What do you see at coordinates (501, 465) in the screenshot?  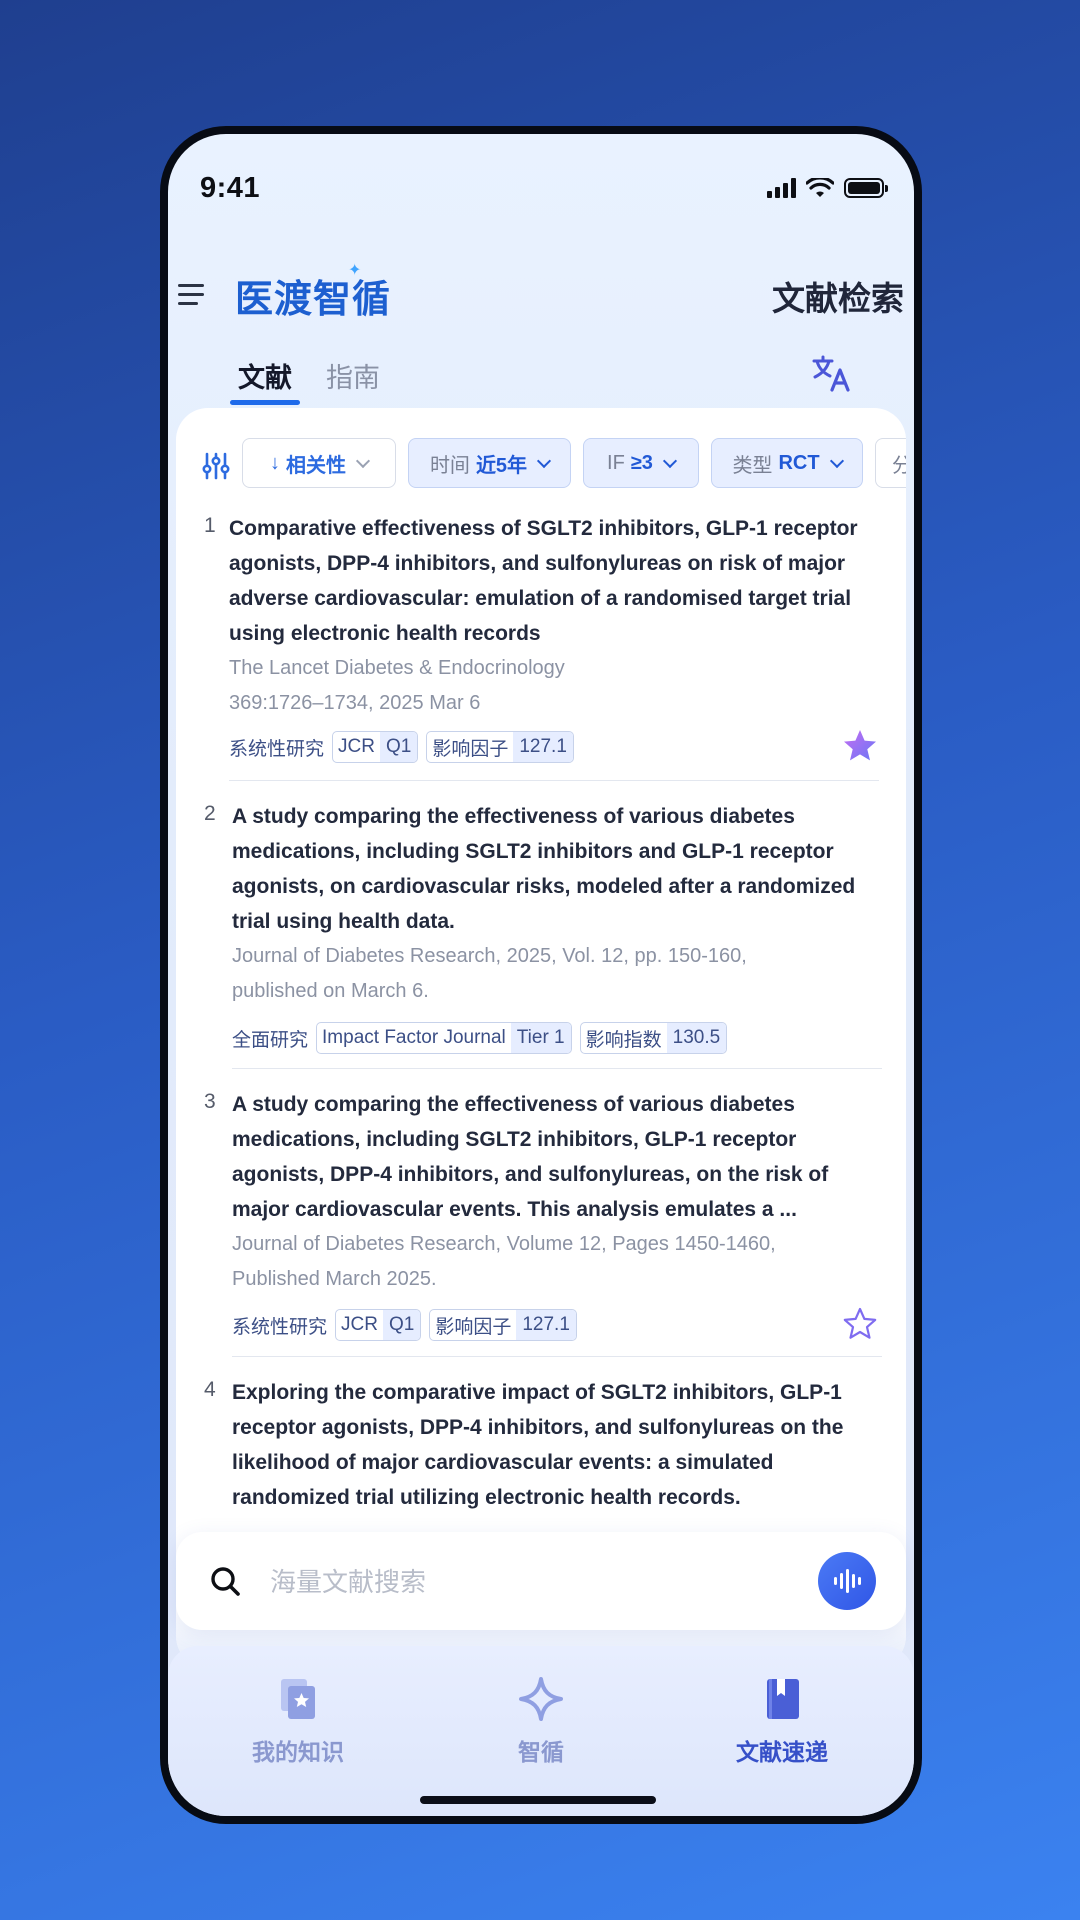 I see `time-filter-value: 近5年` at bounding box center [501, 465].